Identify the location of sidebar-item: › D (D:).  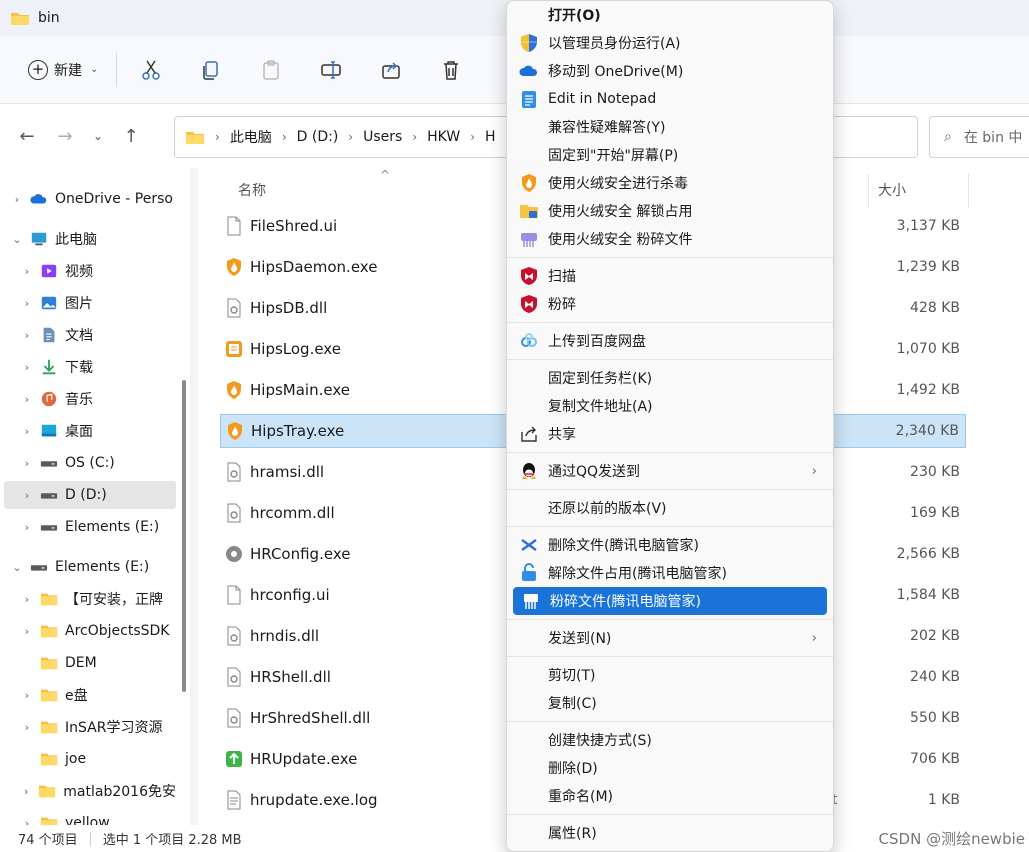
(90, 495).